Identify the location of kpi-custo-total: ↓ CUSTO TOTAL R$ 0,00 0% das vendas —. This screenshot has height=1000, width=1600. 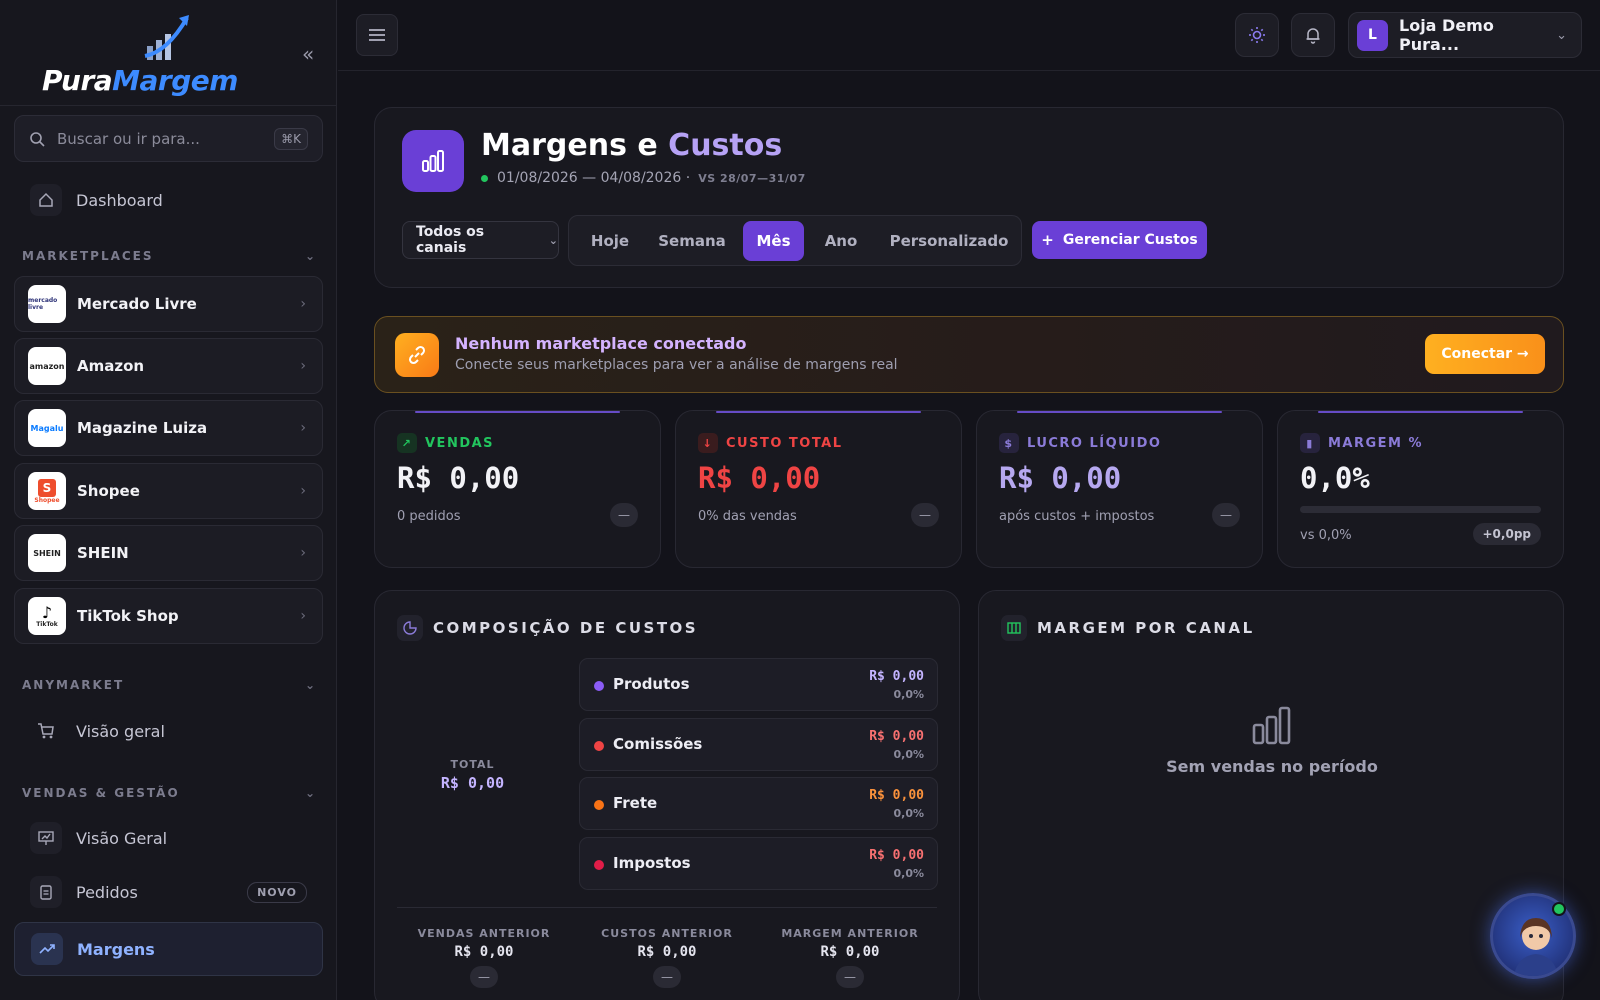
(818, 489).